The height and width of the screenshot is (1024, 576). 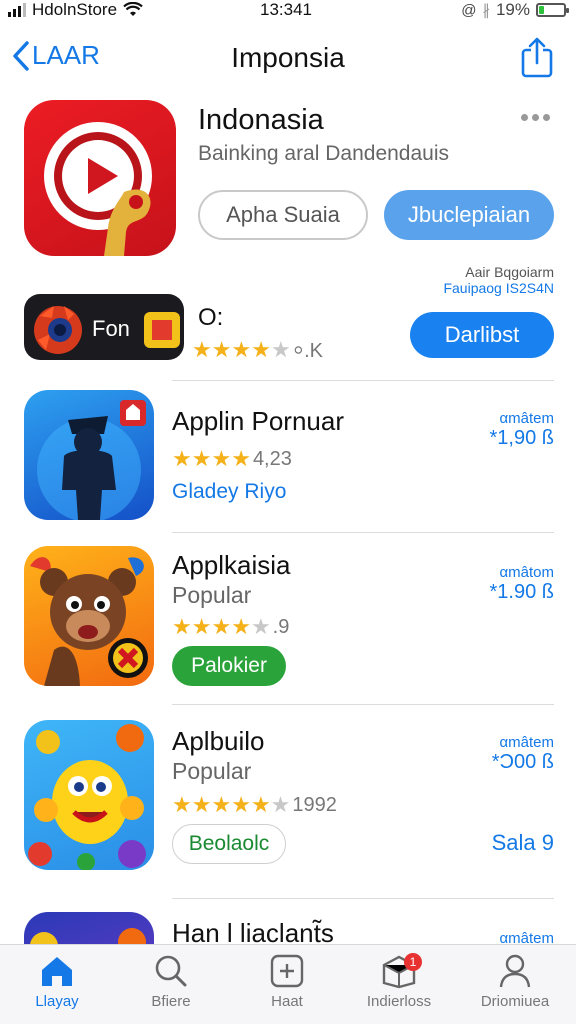 What do you see at coordinates (75, 9) in the screenshot?
I see `carrier-label: HdolnStore` at bounding box center [75, 9].